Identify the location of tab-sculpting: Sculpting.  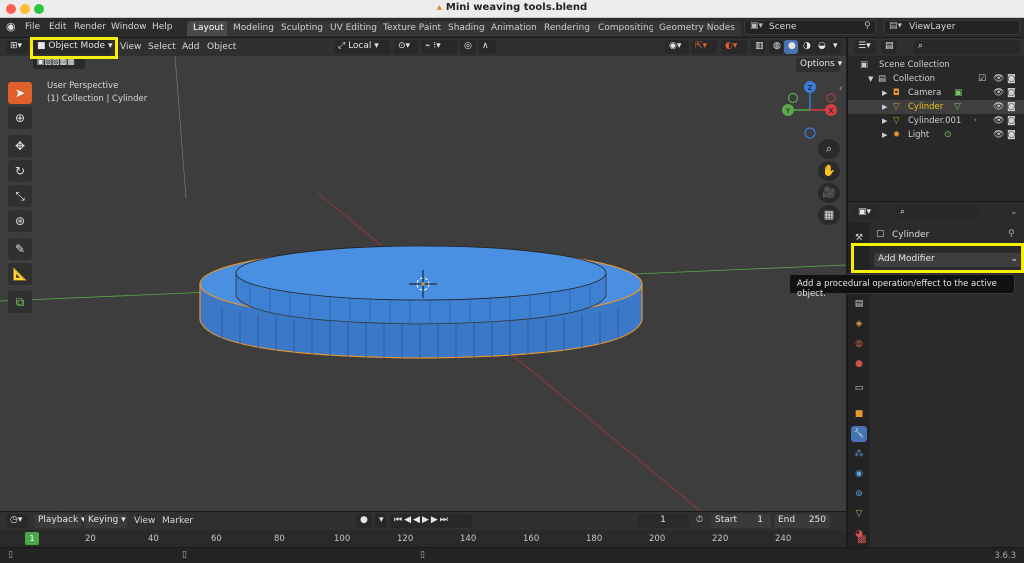
(302, 28).